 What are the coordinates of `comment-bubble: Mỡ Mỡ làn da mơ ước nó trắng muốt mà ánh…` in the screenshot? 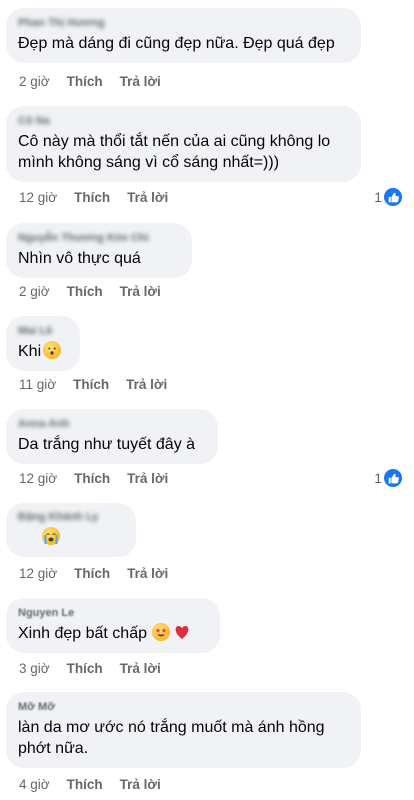 It's located at (183, 730).